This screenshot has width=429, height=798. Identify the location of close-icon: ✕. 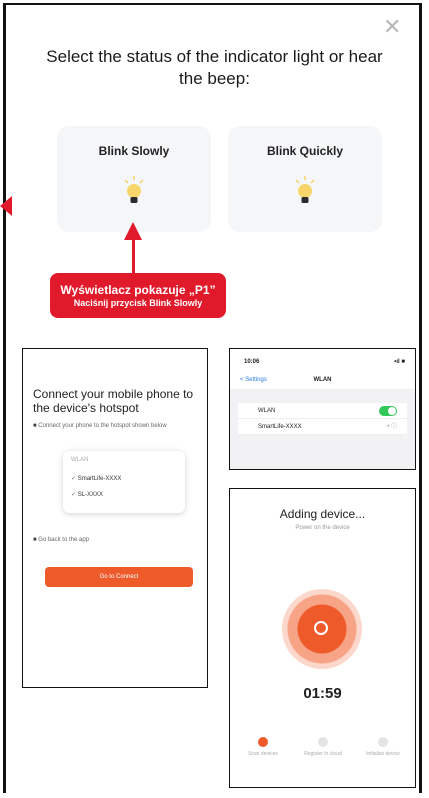
(392, 27).